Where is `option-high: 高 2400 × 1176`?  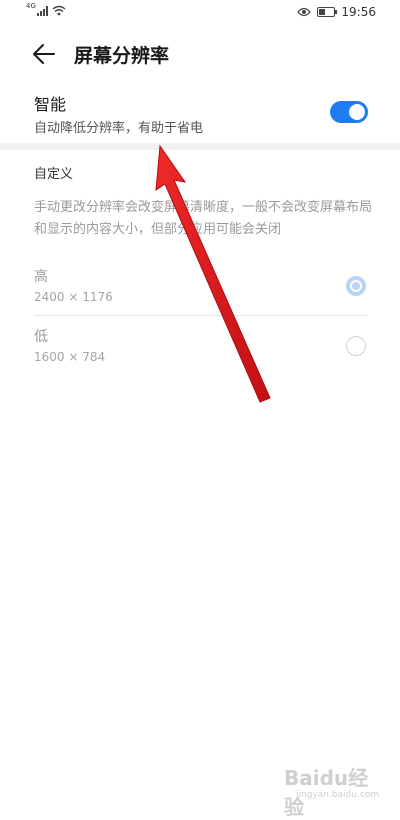
option-high: 高 2400 × 1176 is located at coordinates (200, 291).